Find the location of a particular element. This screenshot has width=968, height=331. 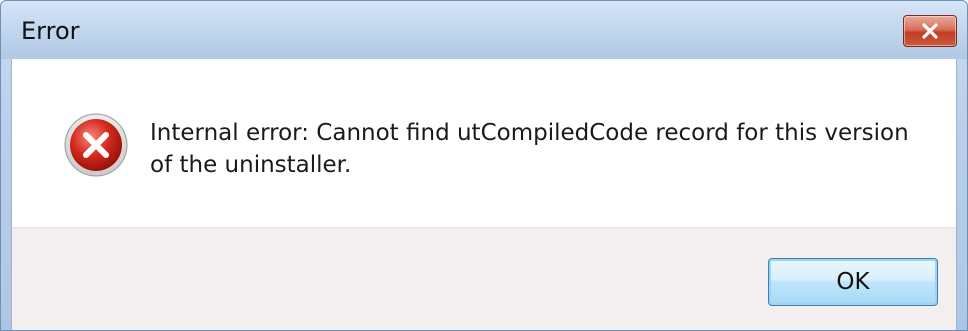

ok-button: OK is located at coordinates (853, 282).